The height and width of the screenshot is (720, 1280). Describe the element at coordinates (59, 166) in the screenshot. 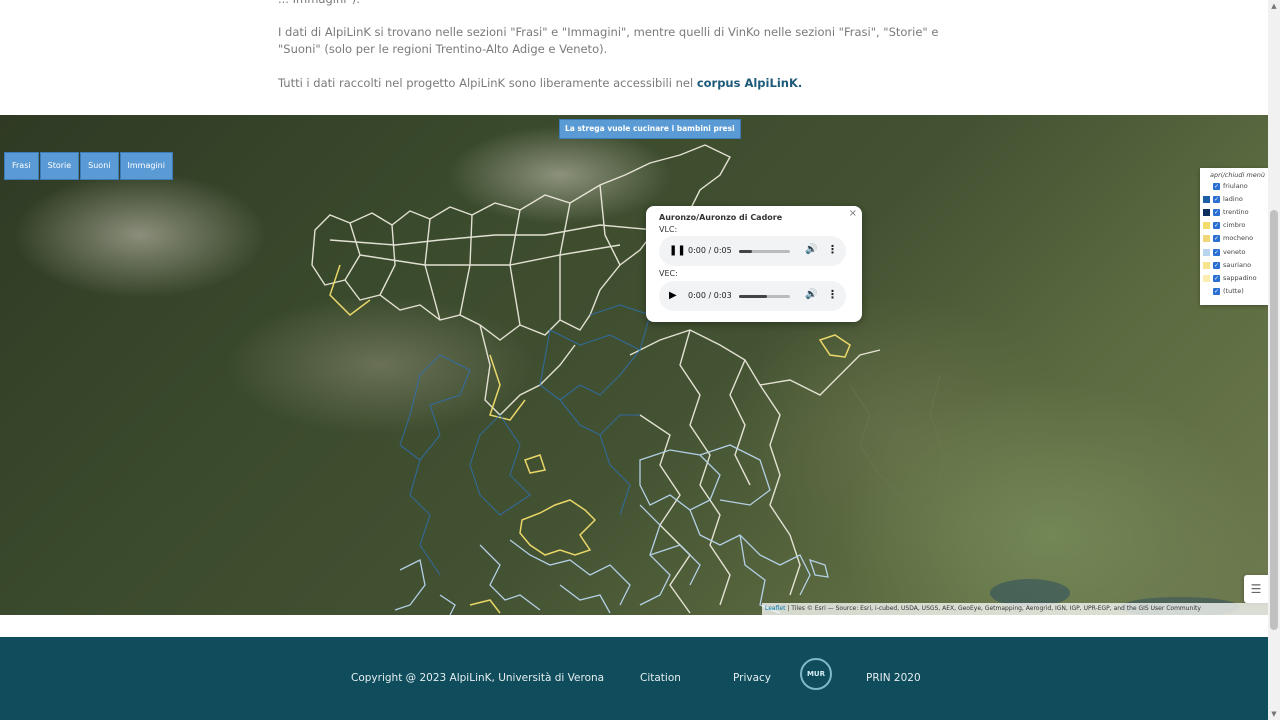

I see `tab-storie: Storie` at that location.